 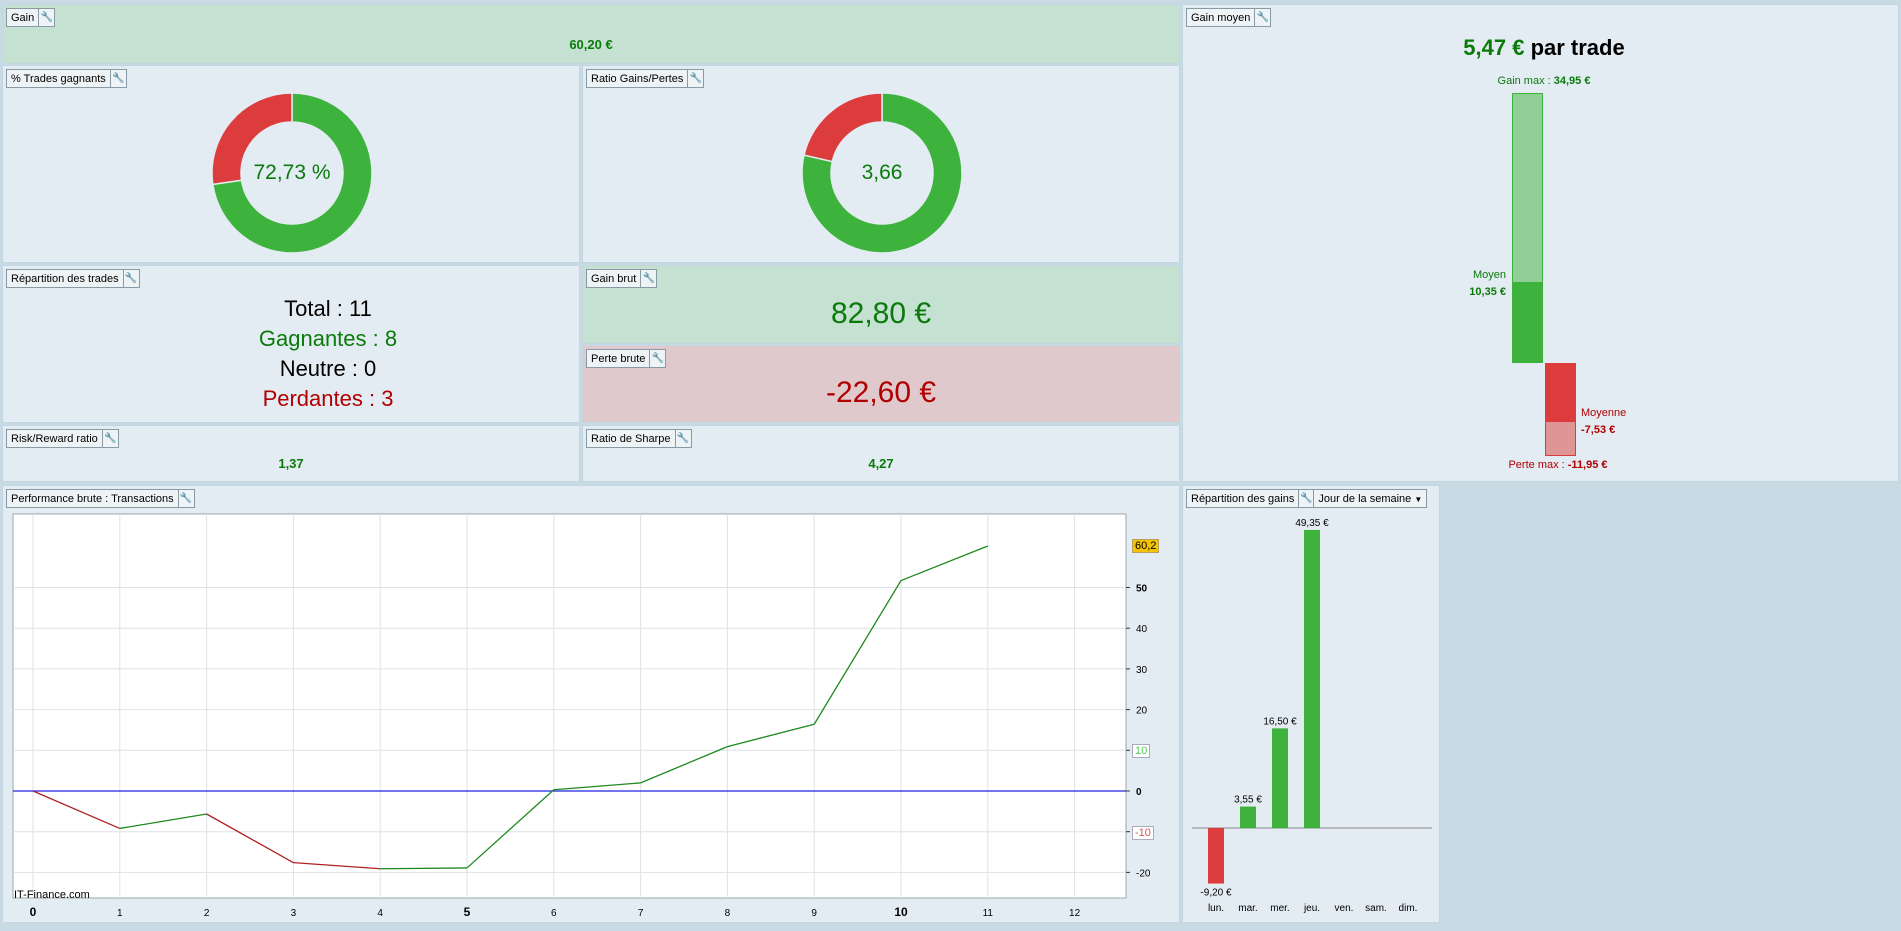 I want to click on total-count: Total : 11, so click(x=328, y=308).